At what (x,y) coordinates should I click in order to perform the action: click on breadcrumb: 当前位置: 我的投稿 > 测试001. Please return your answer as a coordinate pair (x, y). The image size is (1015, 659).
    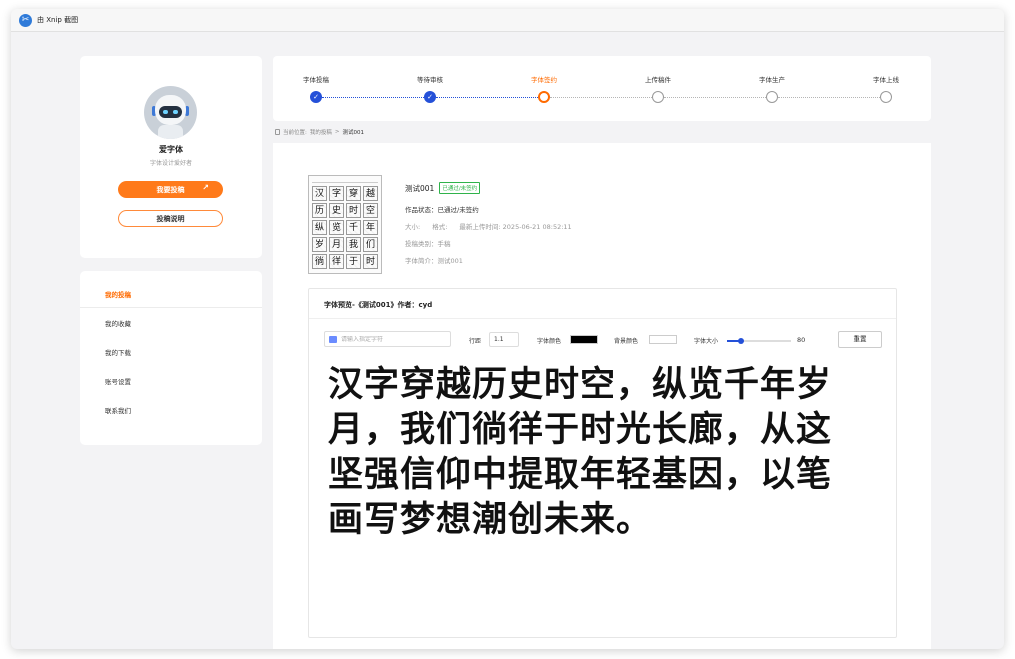
    Looking at the image, I should click on (319, 132).